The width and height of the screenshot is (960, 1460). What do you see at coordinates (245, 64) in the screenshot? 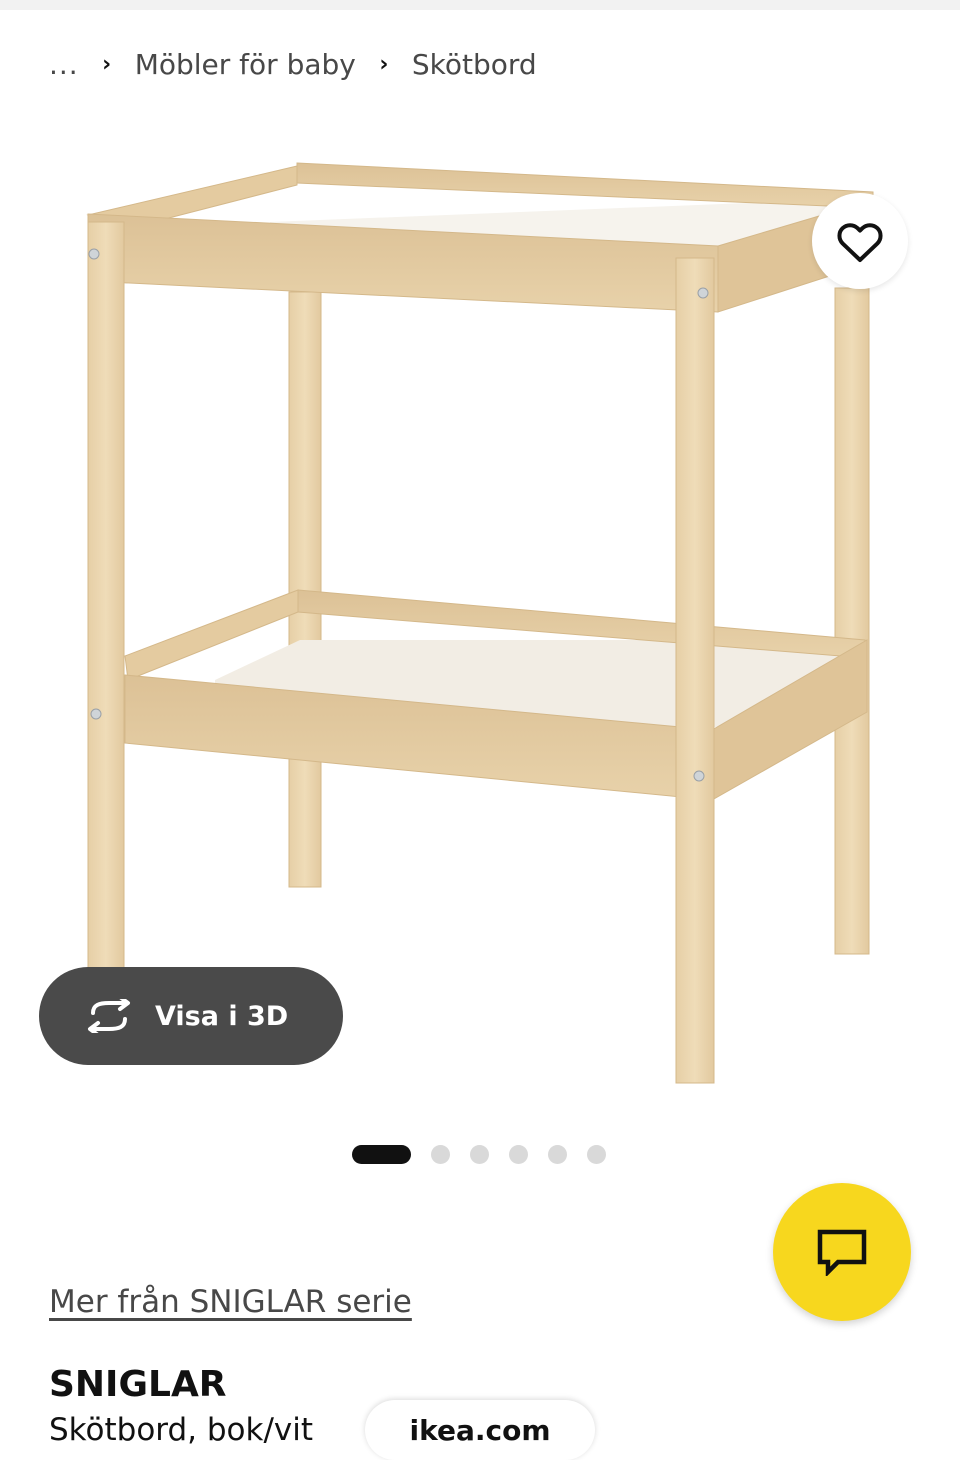
I see `breadcrumb-item-mobler-for-baby: Möbler för baby` at bounding box center [245, 64].